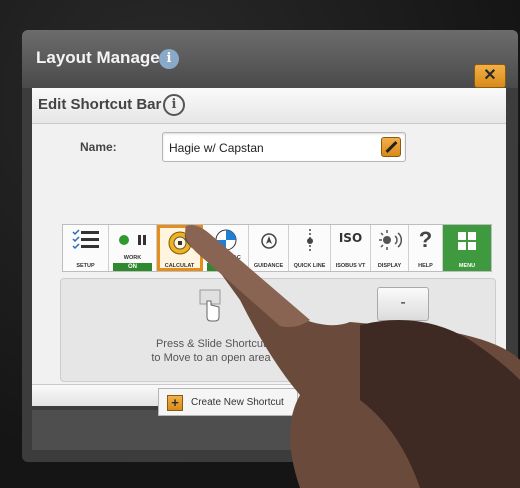 Image resolution: width=520 pixels, height=488 pixels. I want to click on shortcut-label: CALCULAT, so click(179, 266).